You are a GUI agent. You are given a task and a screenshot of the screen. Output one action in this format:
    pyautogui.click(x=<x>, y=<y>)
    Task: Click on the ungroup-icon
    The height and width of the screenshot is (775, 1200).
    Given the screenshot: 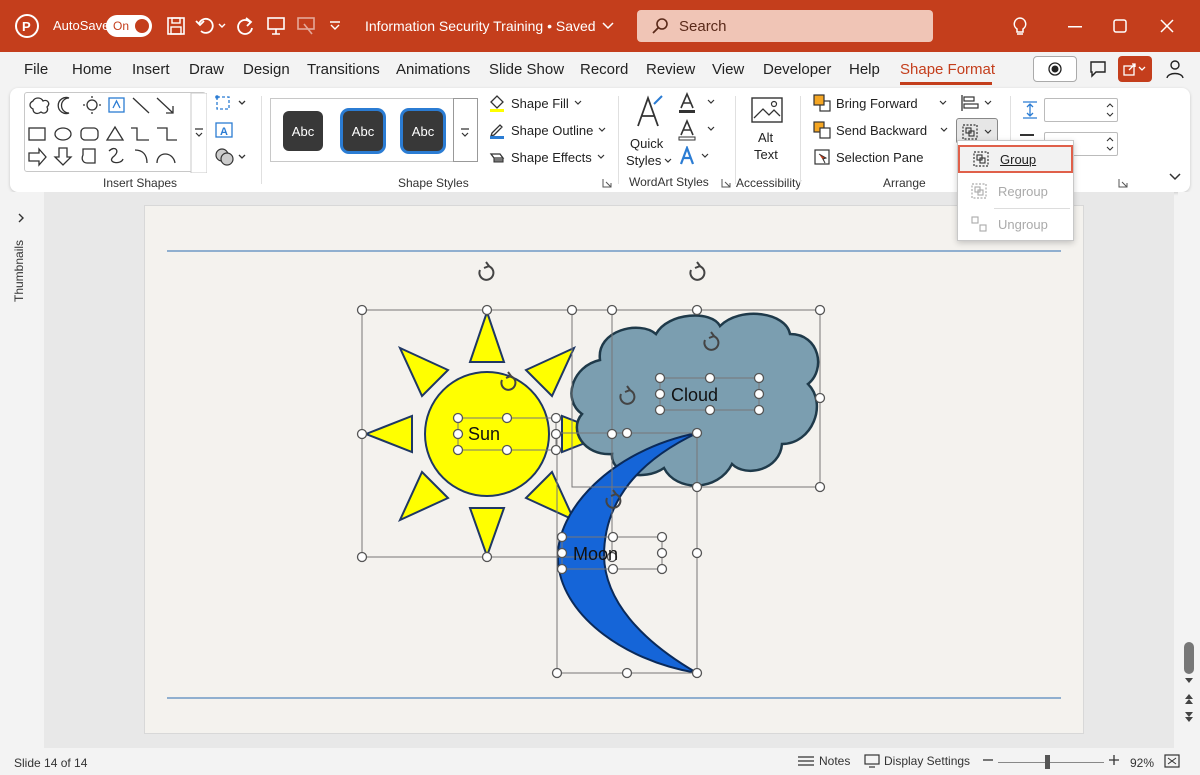 What is the action you would take?
    pyautogui.click(x=979, y=224)
    